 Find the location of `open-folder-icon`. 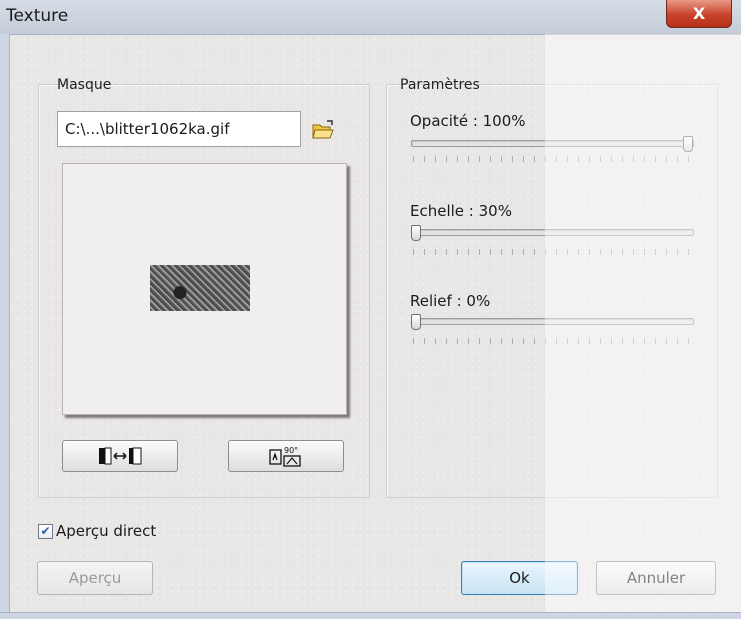

open-folder-icon is located at coordinates (323, 129).